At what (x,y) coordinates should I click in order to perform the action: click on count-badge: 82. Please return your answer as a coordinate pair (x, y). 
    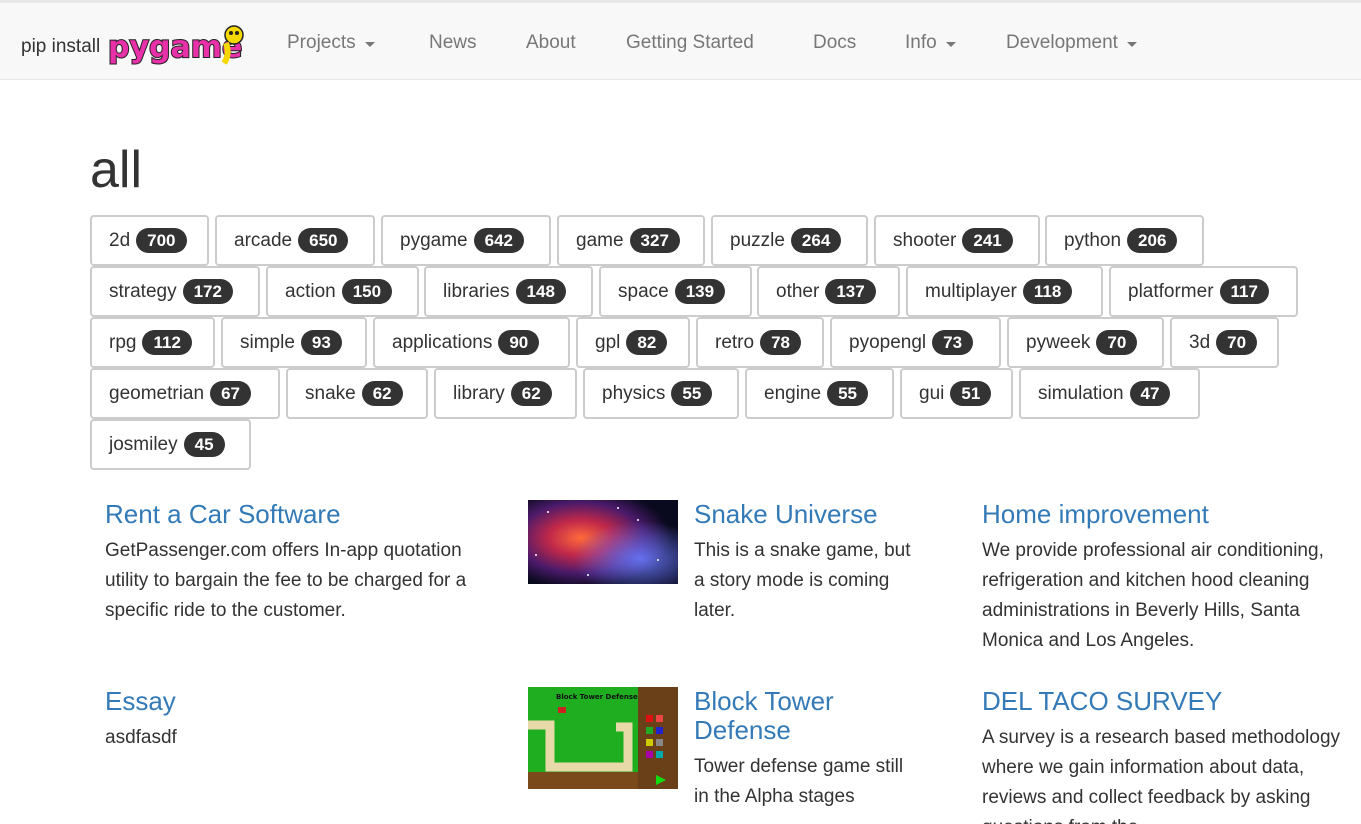
    Looking at the image, I should click on (647, 342).